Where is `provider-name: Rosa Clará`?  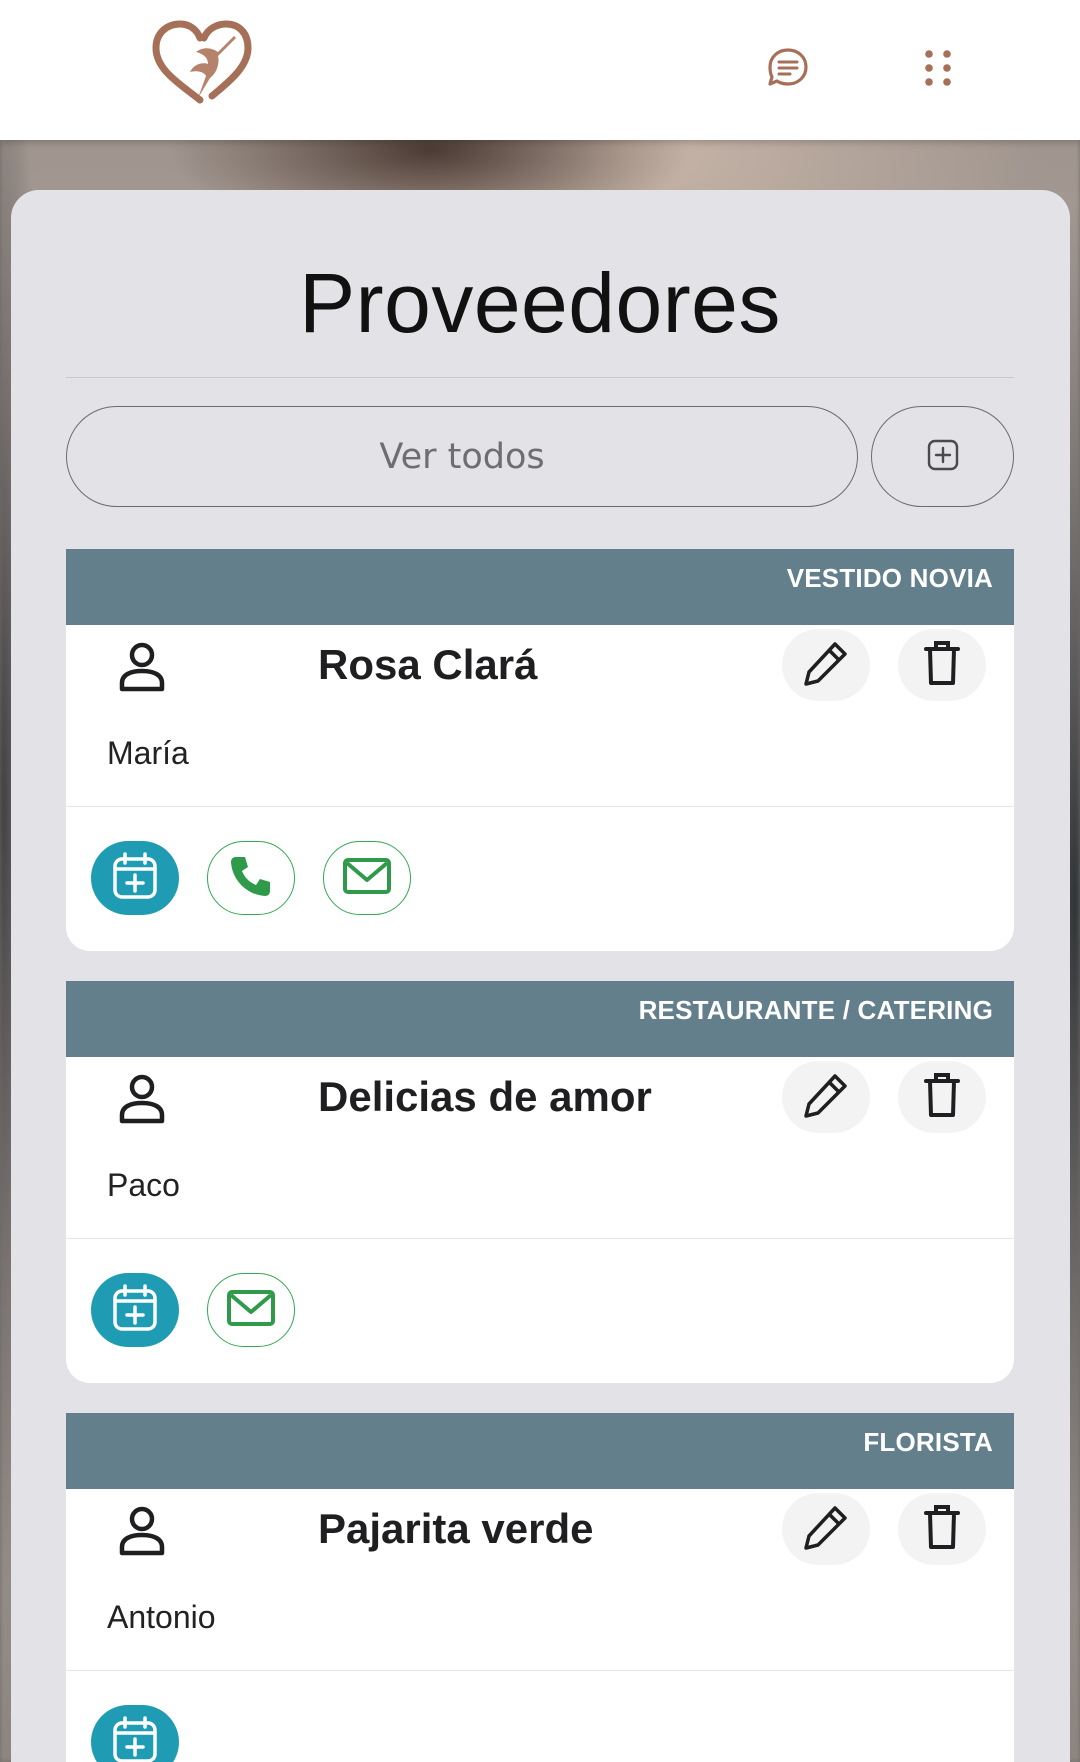
provider-name: Rosa Clará is located at coordinates (428, 664).